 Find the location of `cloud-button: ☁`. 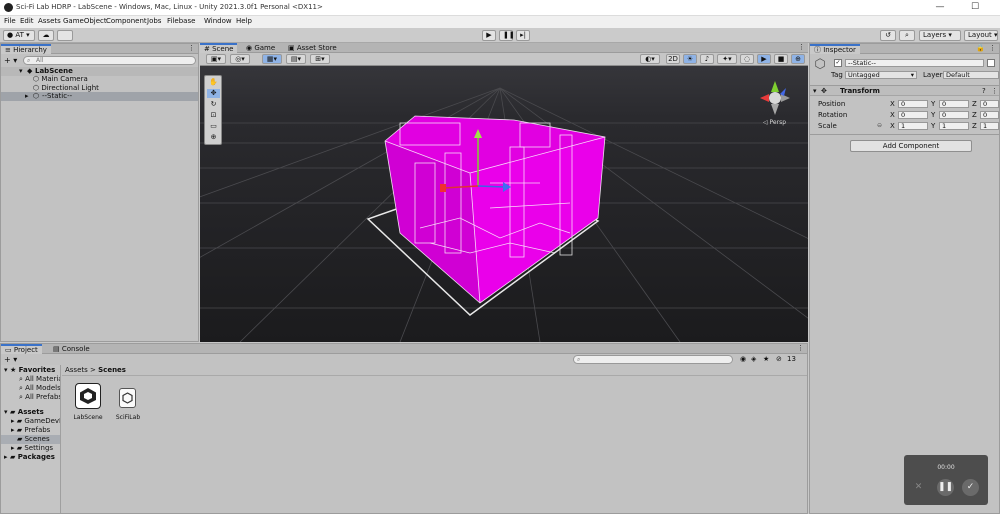

cloud-button: ☁ is located at coordinates (46, 35).